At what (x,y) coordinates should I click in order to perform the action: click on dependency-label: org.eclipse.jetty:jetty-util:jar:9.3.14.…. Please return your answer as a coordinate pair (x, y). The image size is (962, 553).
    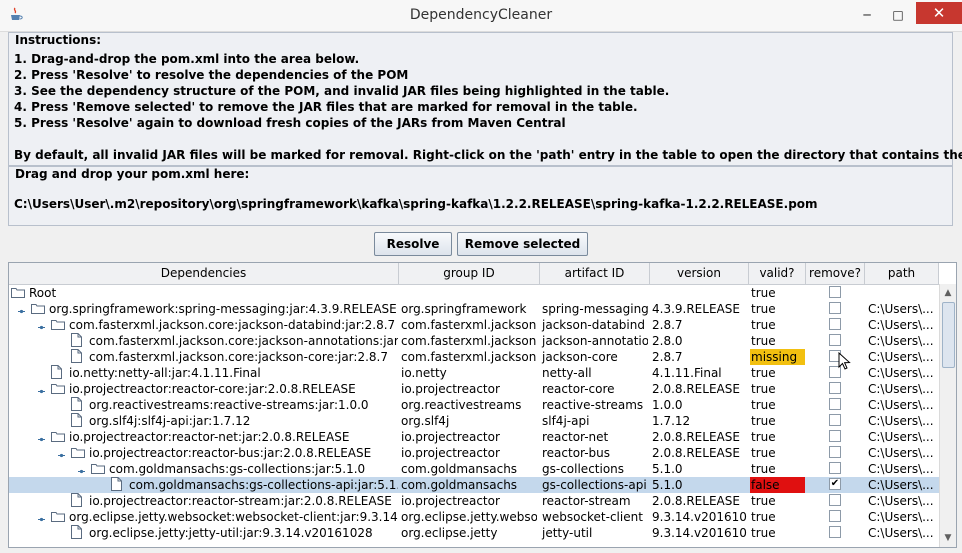
    Looking at the image, I should click on (231, 533).